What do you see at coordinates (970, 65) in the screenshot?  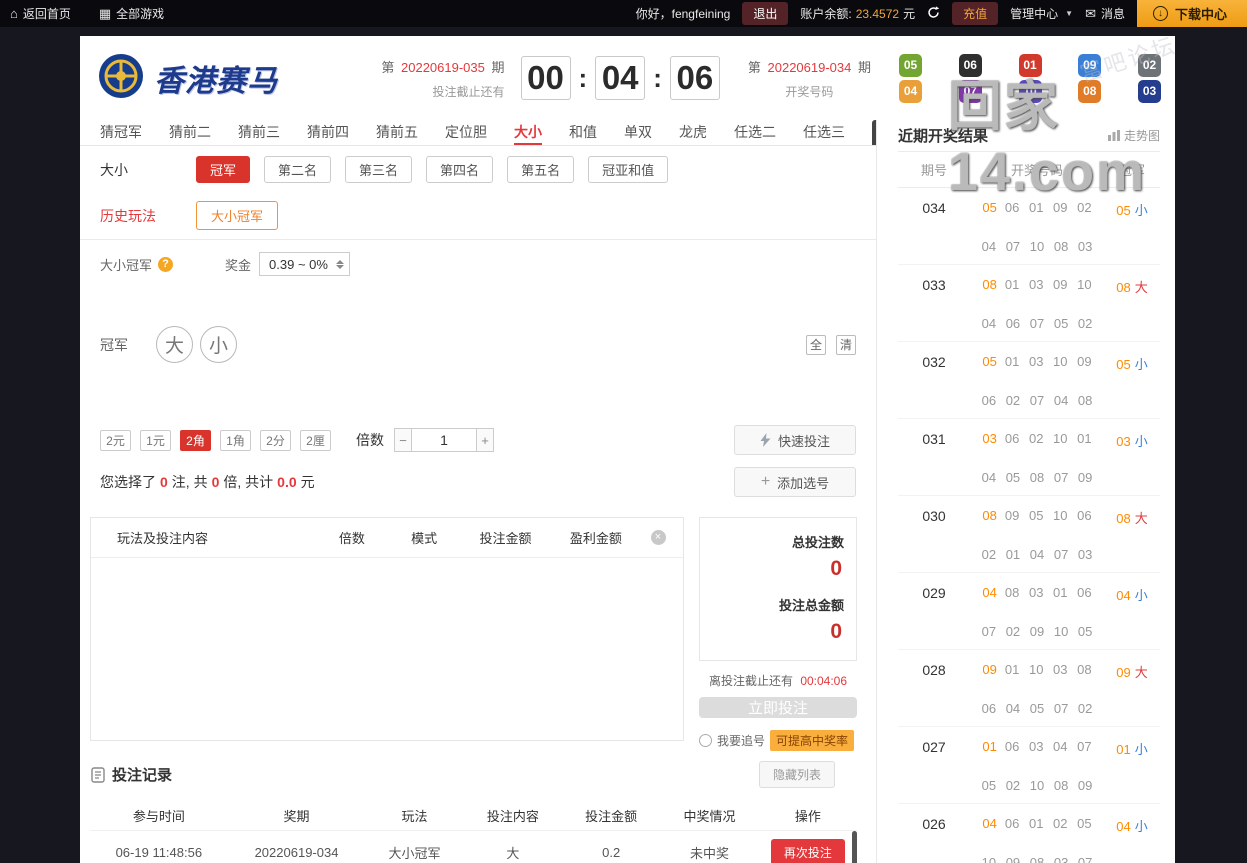 I see `lottery-ball: 06` at bounding box center [970, 65].